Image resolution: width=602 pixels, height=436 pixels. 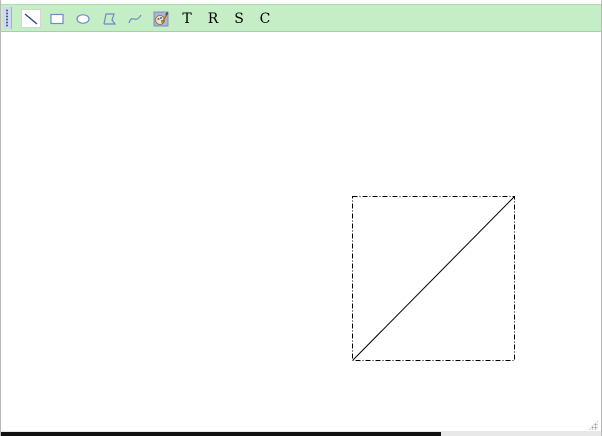 I want to click on line-icon, so click(x=31, y=18).